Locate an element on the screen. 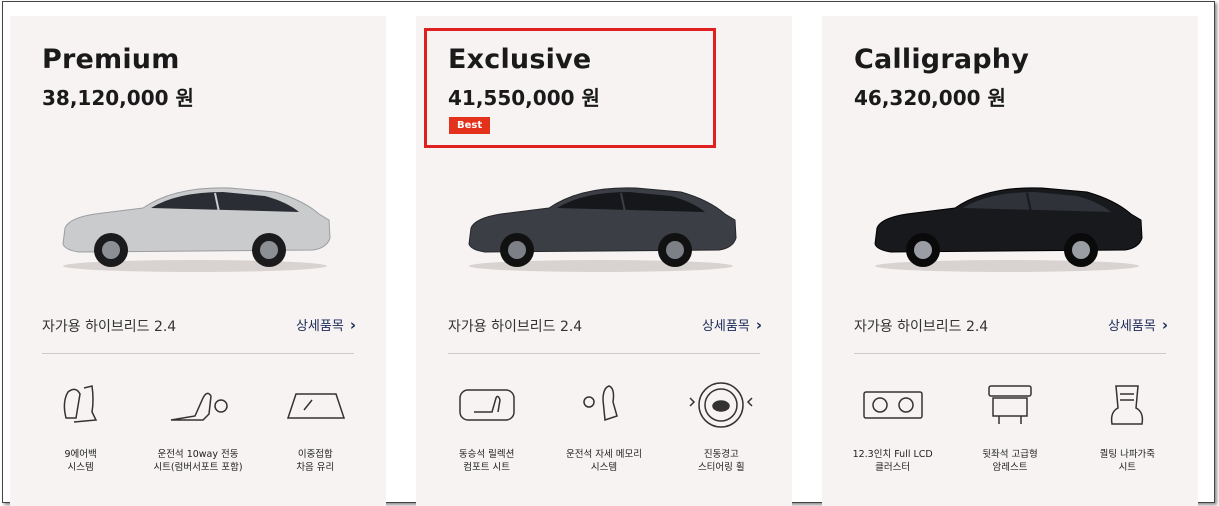  feature-item: 운전석 10way 전동 시트(럼버서포트 포함) is located at coordinates (198, 427).